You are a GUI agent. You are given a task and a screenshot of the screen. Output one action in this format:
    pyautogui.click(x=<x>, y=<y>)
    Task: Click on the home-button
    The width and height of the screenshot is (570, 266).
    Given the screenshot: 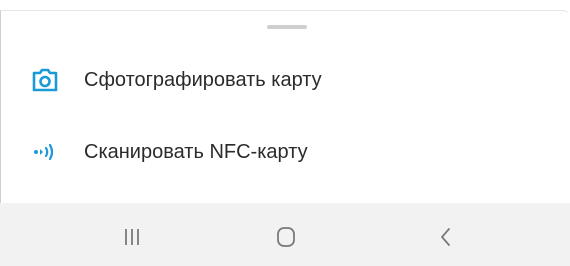 What is the action you would take?
    pyautogui.click(x=286, y=237)
    